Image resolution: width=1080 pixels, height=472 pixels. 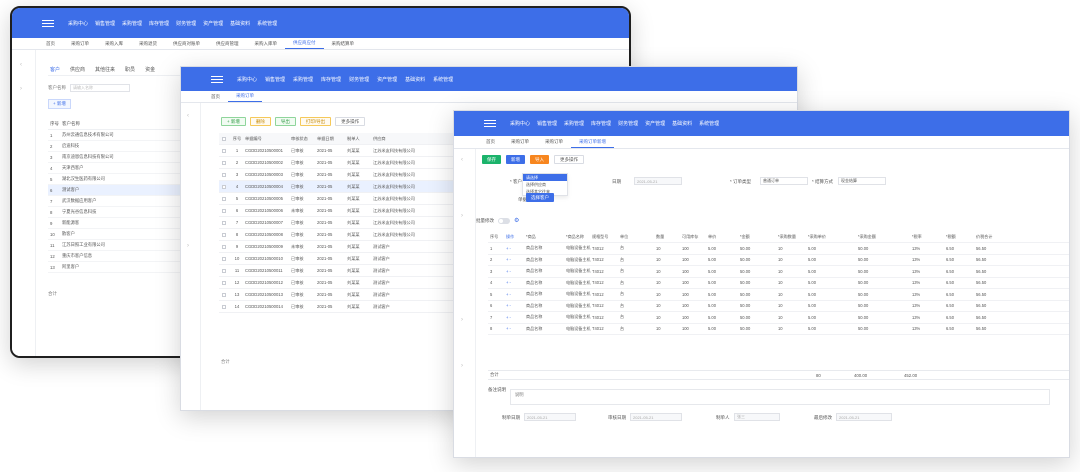 What do you see at coordinates (757, 417) in the screenshot?
I see `handler-input: 张三` at bounding box center [757, 417].